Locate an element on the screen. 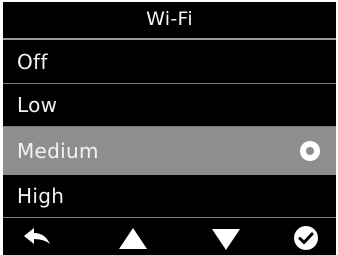 This screenshot has height=255, width=338. triangle-up-icon is located at coordinates (133, 238).